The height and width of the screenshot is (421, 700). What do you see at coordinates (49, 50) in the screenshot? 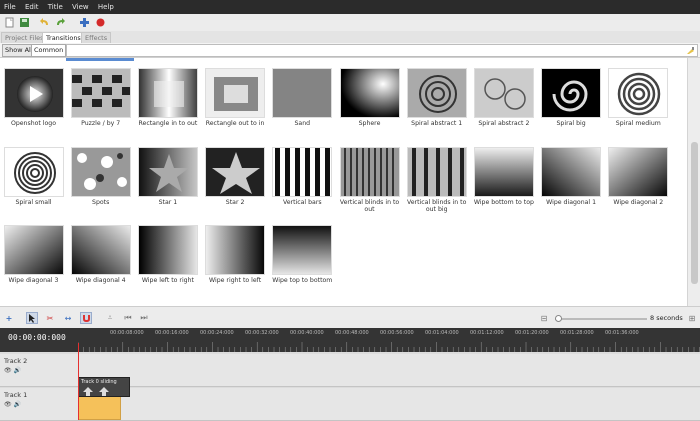
I see `common-button: Common` at bounding box center [49, 50].